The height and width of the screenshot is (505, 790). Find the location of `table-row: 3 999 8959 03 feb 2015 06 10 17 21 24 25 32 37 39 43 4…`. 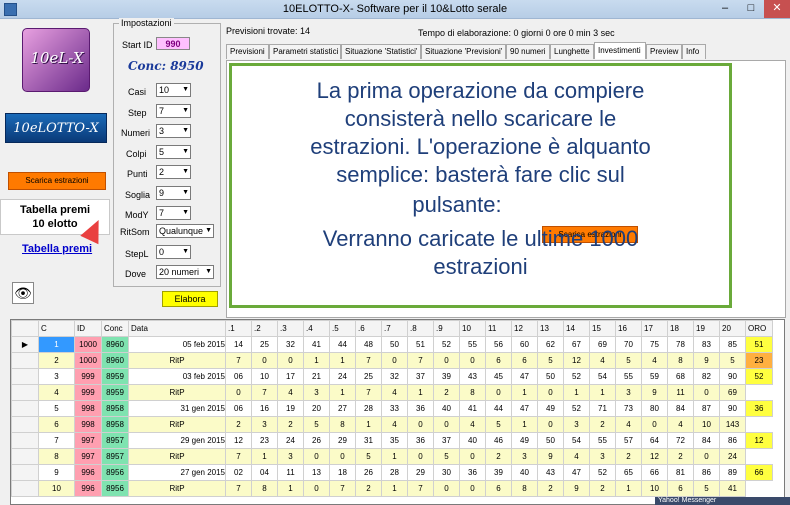

table-row: 3 999 8959 03 feb 2015 06 10 17 21 24 25 32 37 39 43 4… is located at coordinates (392, 376).